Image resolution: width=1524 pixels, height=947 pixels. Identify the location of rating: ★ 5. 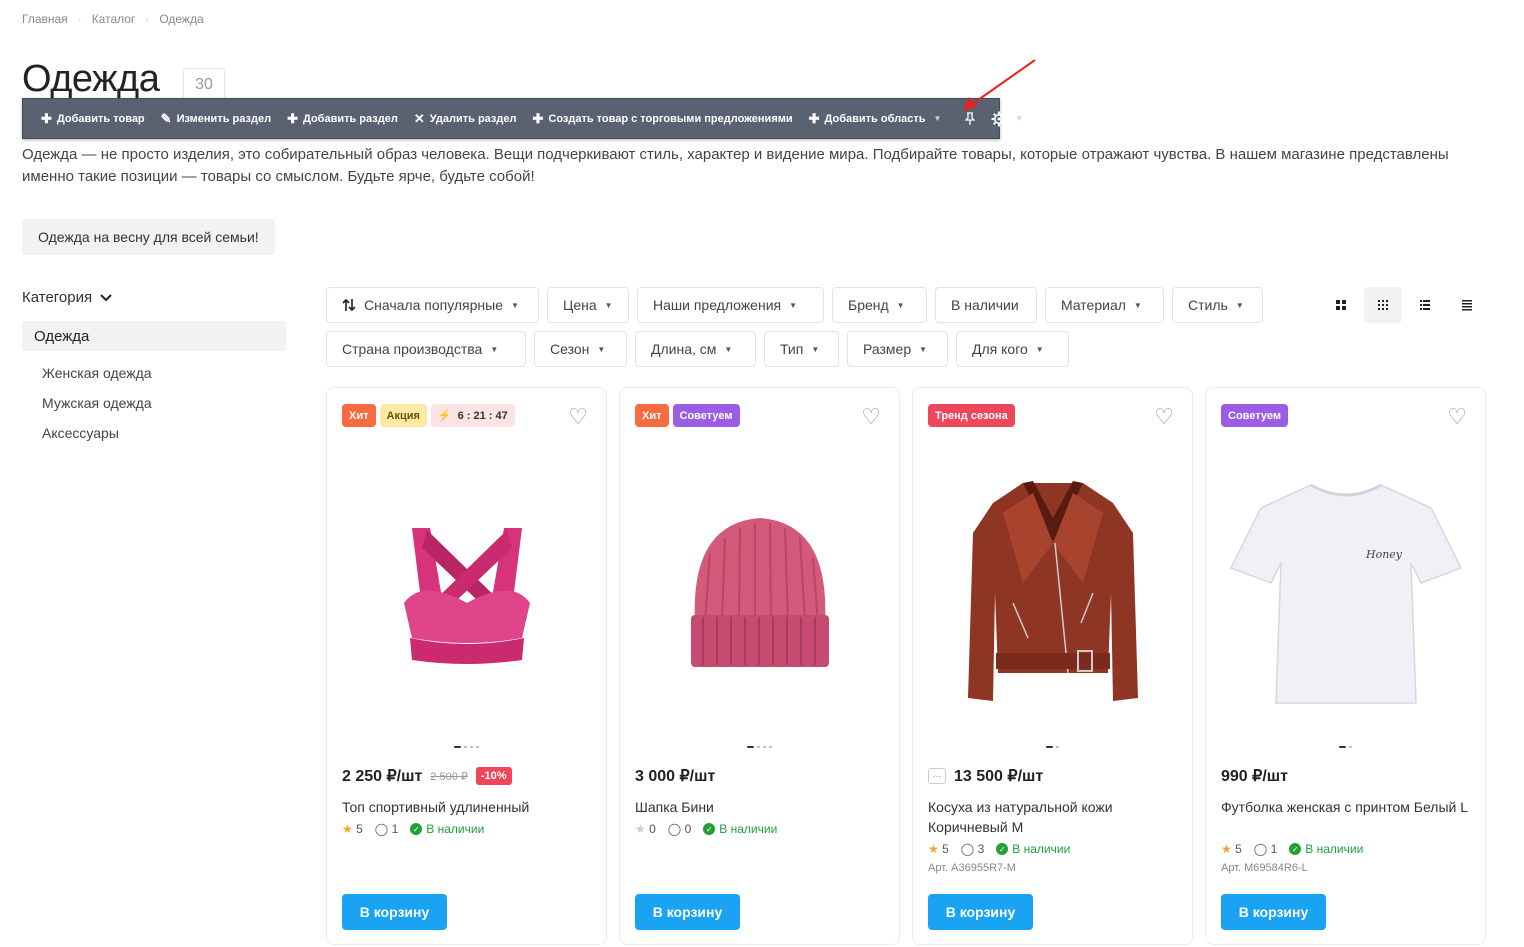
(1231, 849).